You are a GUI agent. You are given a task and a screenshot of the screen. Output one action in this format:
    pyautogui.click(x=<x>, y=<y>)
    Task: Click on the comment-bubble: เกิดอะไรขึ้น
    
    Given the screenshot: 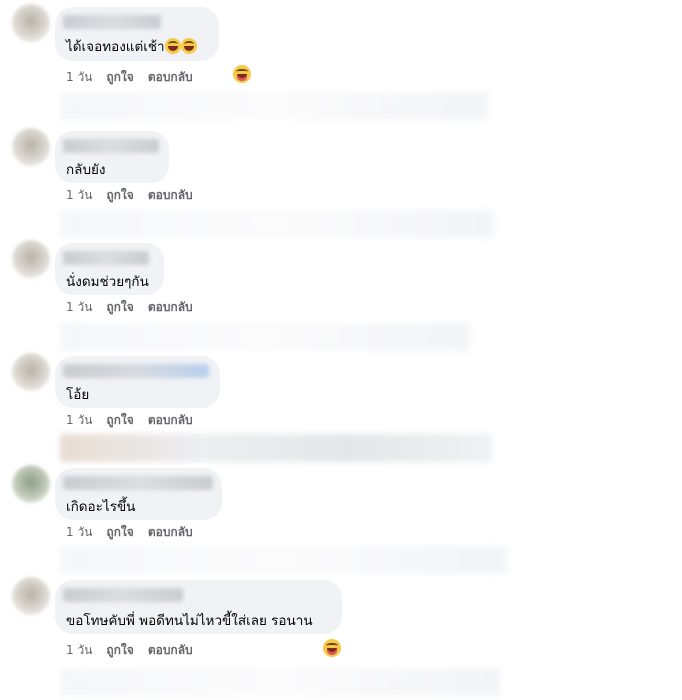 What is the action you would take?
    pyautogui.click(x=138, y=494)
    